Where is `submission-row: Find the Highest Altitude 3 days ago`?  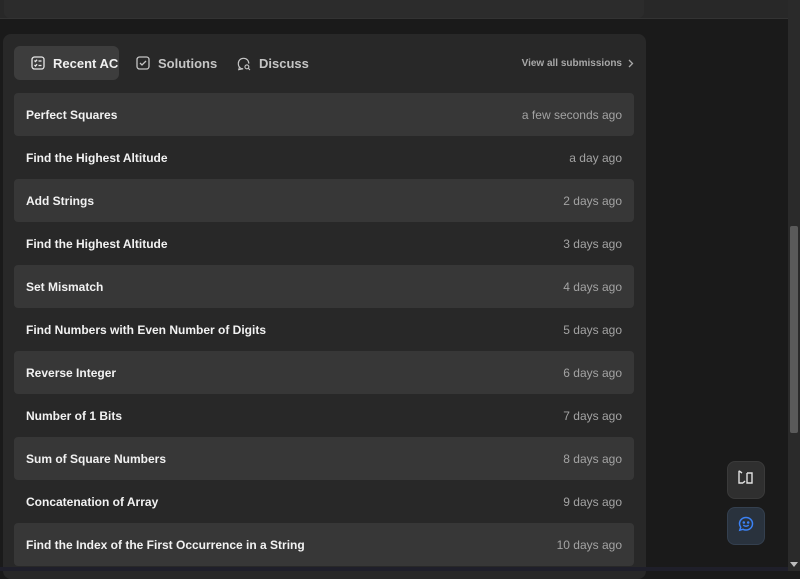
submission-row: Find the Highest Altitude 3 days ago is located at coordinates (324, 243).